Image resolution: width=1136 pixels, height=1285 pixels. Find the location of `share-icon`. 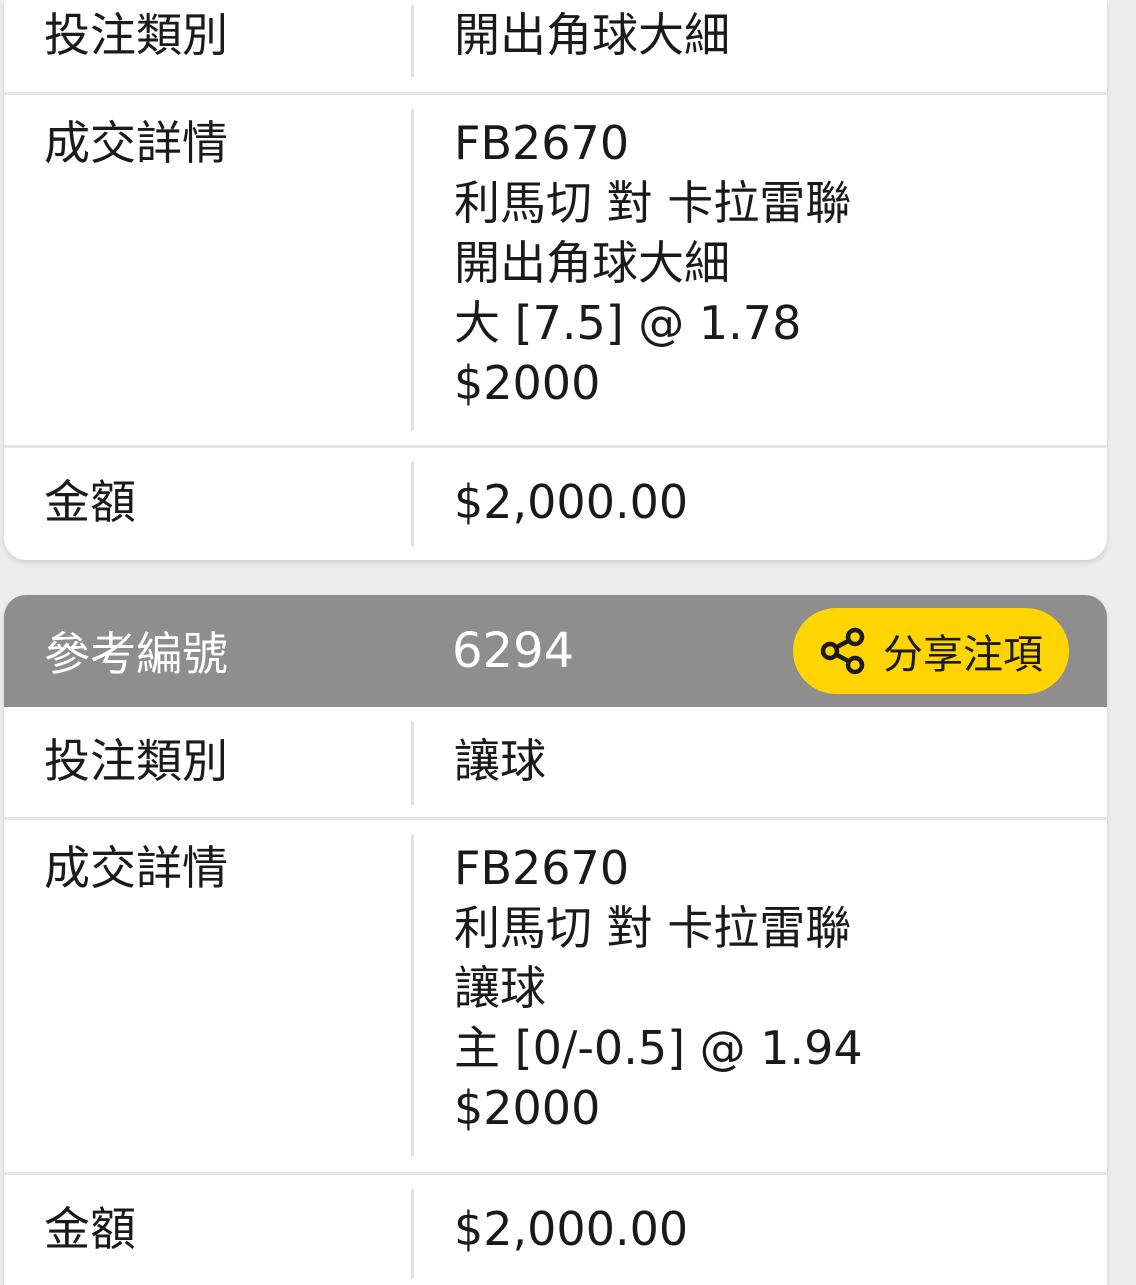

share-icon is located at coordinates (842, 651).